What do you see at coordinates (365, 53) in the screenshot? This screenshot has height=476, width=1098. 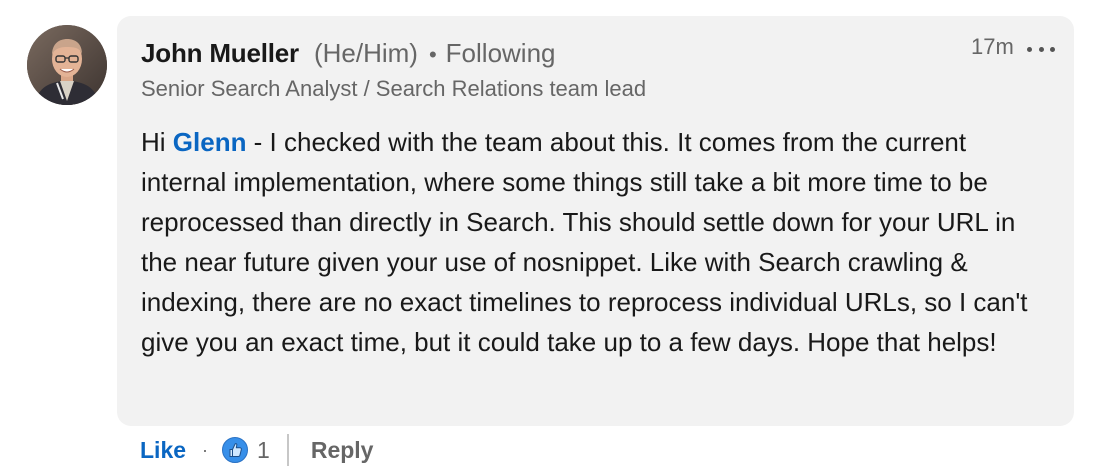 I see `author-pronouns: (He/Him)` at bounding box center [365, 53].